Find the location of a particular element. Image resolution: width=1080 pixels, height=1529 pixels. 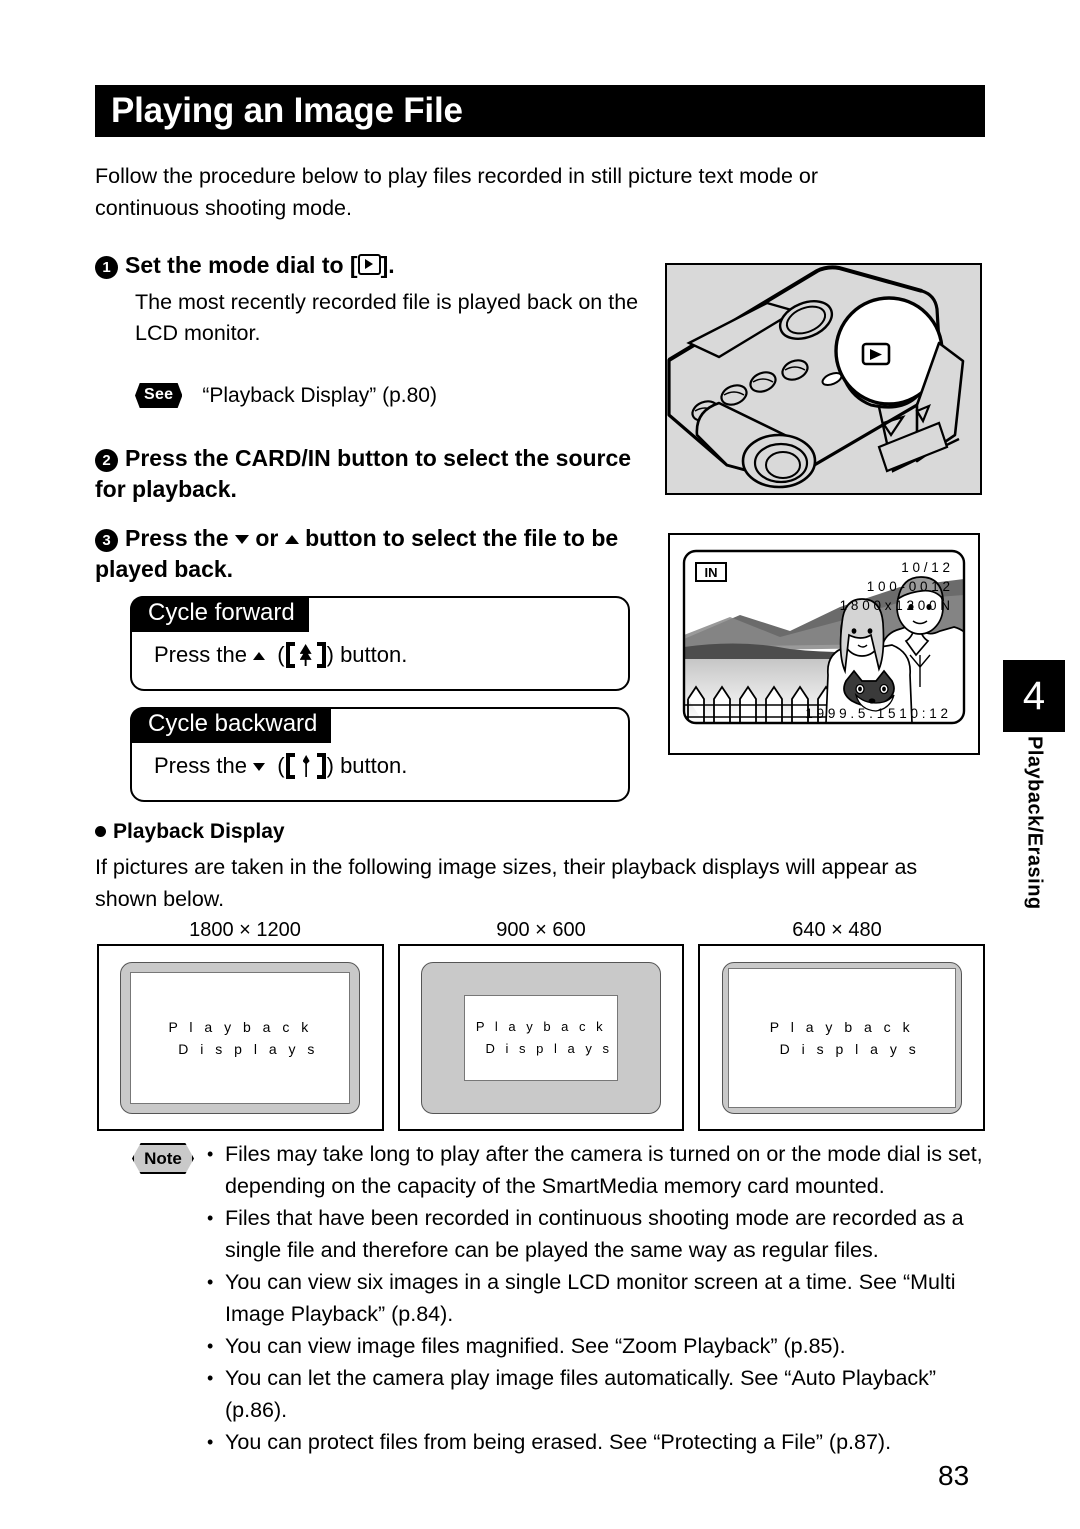

playback-display-box-1800x1200: P l a y b a c k D i s p l a y s is located at coordinates (240, 1037).